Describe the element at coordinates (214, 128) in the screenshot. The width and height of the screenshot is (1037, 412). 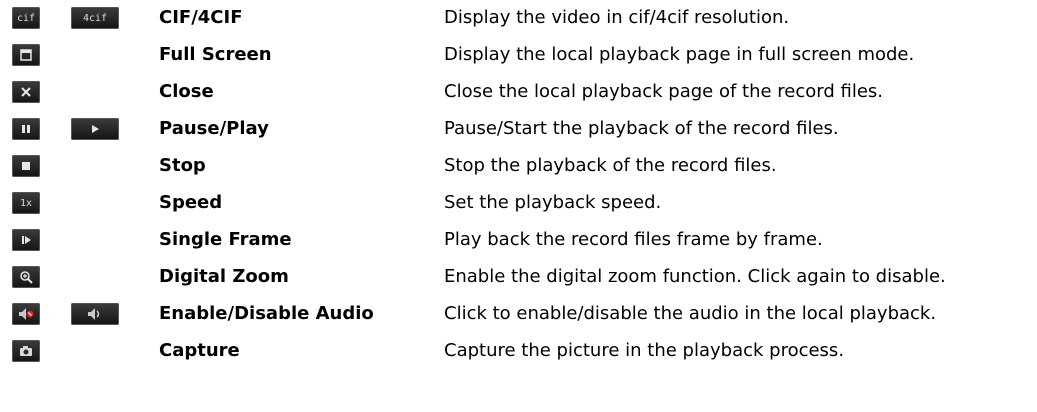
I see `item-name: Pause/Play` at that location.